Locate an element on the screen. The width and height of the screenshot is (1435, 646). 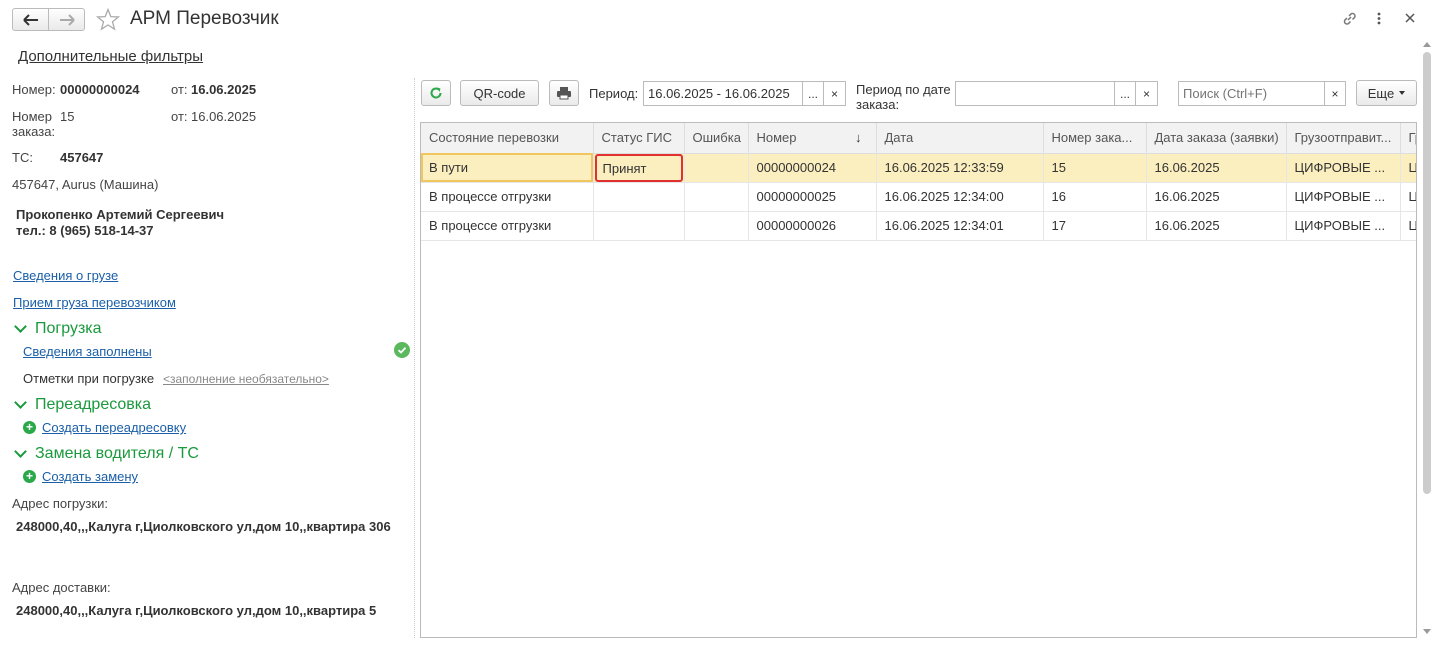
period-order-clear-button: × is located at coordinates (1147, 93).